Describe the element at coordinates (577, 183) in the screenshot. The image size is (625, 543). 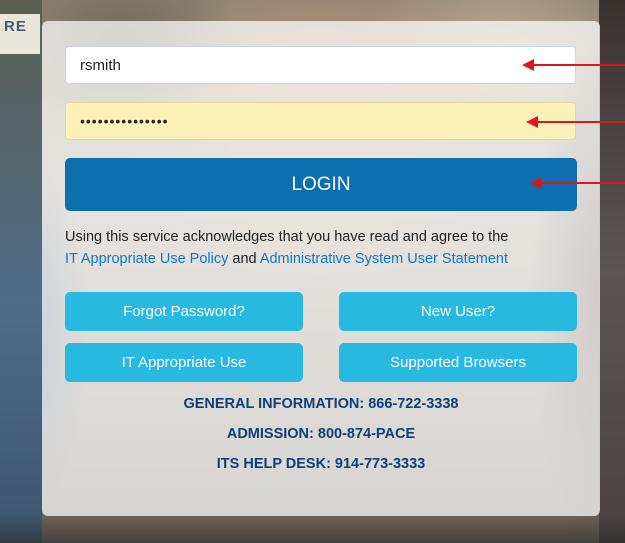
I see `annotation-arrow-login` at that location.